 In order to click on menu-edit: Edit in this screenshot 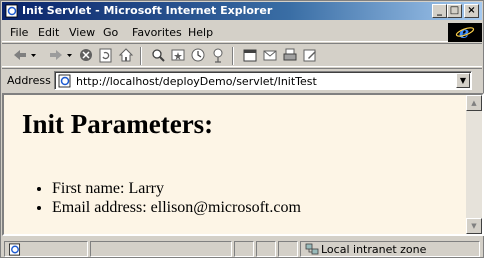, I will do `click(48, 32)`.